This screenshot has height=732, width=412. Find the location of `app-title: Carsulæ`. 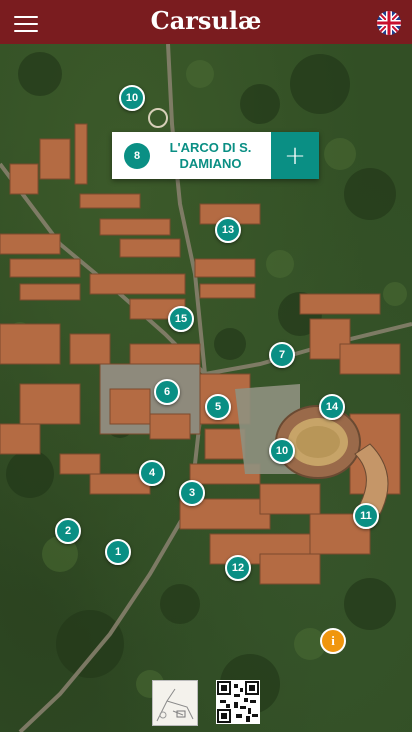

app-title: Carsulæ is located at coordinates (206, 20).